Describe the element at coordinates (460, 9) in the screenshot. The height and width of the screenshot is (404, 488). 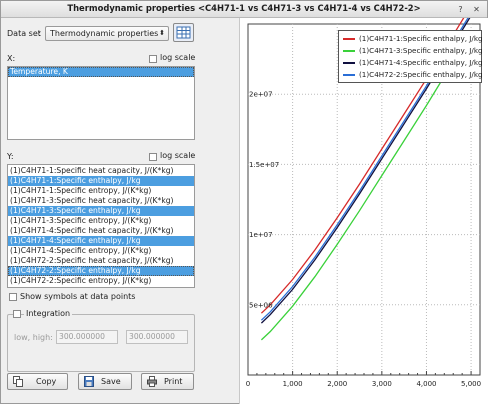
I see `help-icon: ?` at that location.